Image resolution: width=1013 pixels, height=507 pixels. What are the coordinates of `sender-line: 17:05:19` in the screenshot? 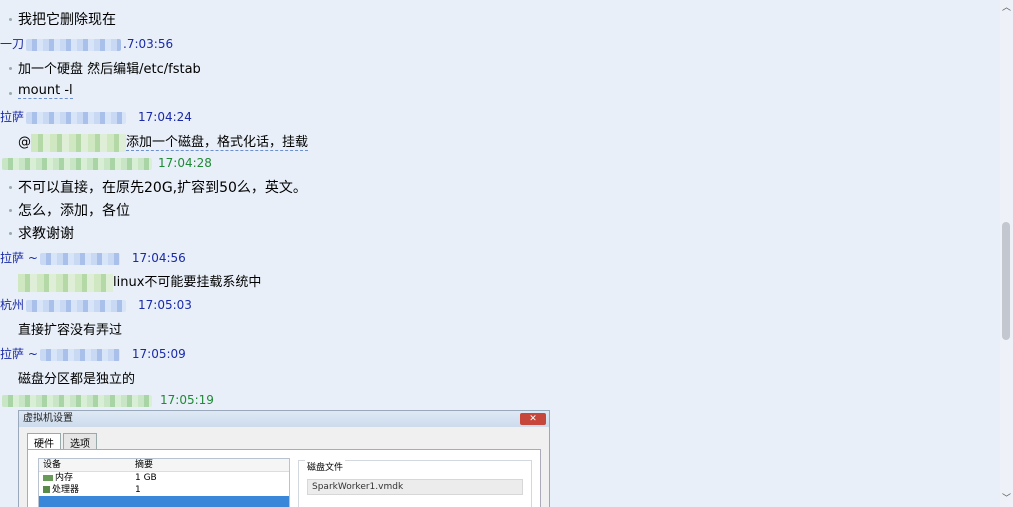 It's located at (107, 400).